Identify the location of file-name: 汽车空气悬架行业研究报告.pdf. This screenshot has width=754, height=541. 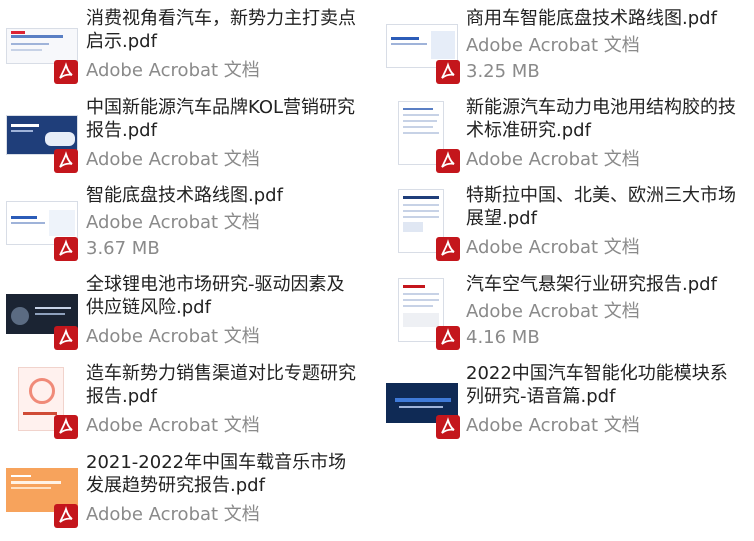
(591, 284).